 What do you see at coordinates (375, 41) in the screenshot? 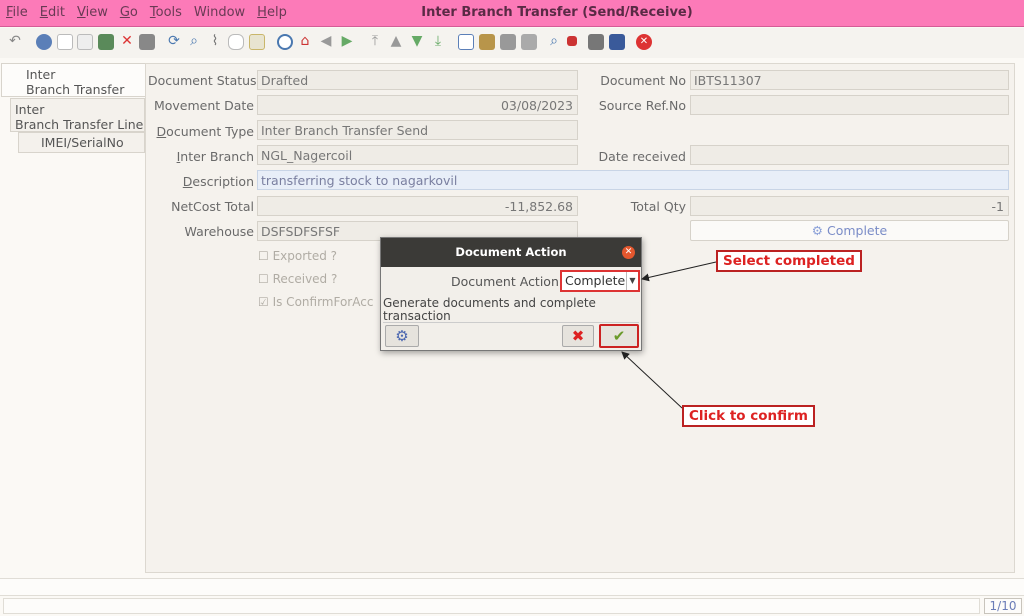
I see `previous-record-icon: ⤒` at bounding box center [375, 41].